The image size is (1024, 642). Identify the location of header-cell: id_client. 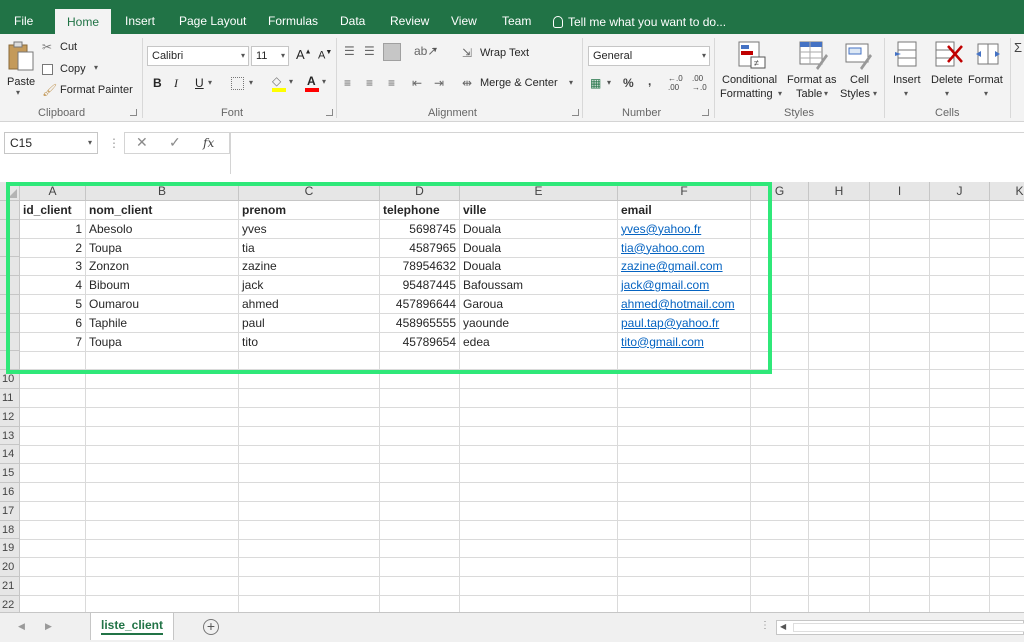
(53, 210).